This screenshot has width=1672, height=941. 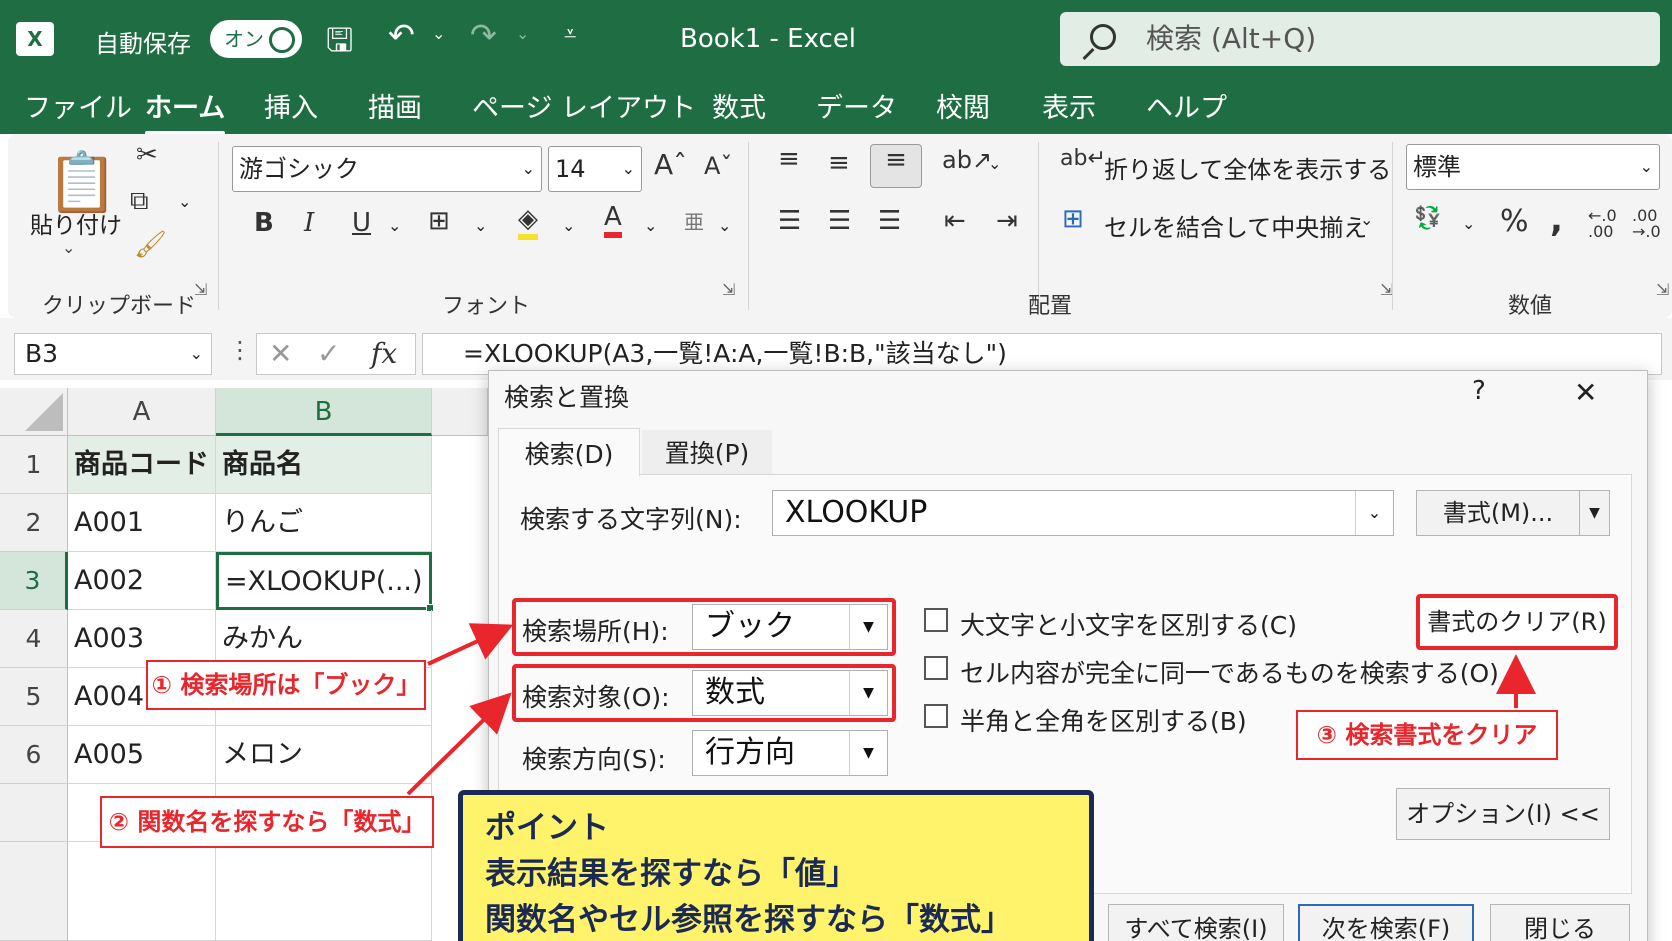 What do you see at coordinates (459, 744) in the screenshot?
I see `arrow-note2` at bounding box center [459, 744].